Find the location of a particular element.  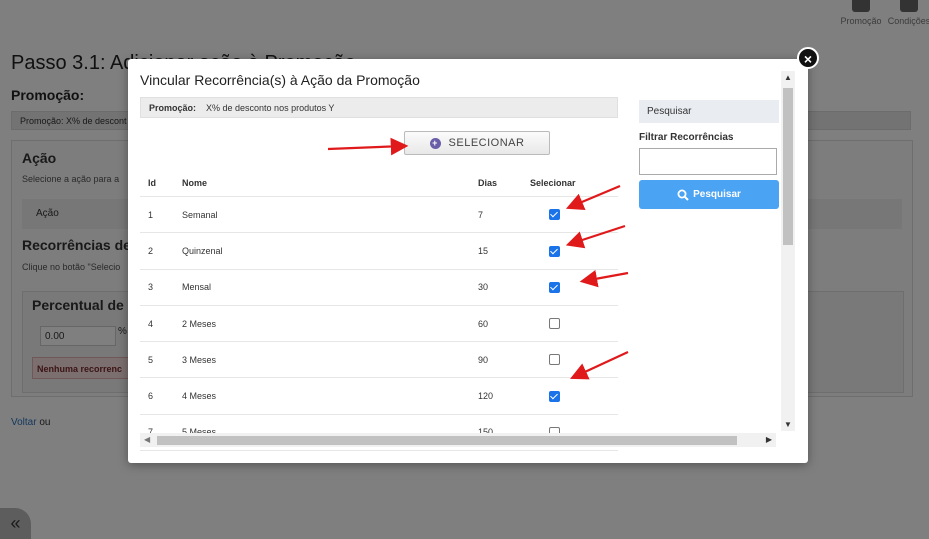

col-id: Id is located at coordinates (160, 183).